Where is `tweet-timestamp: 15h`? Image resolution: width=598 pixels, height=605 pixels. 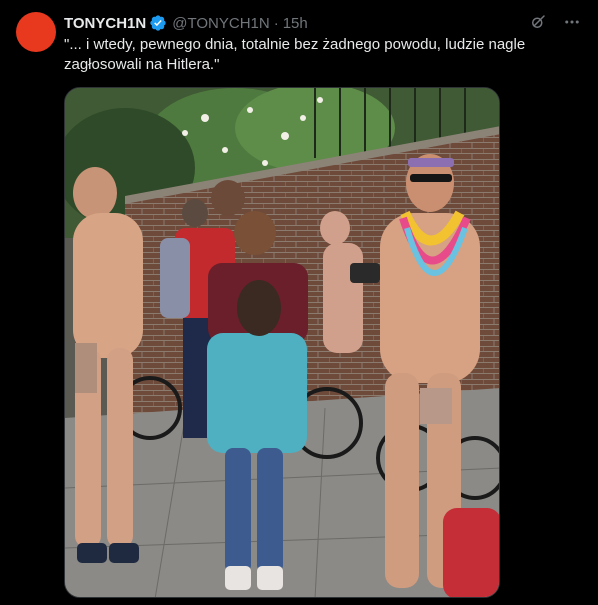 tweet-timestamp: 15h is located at coordinates (295, 23).